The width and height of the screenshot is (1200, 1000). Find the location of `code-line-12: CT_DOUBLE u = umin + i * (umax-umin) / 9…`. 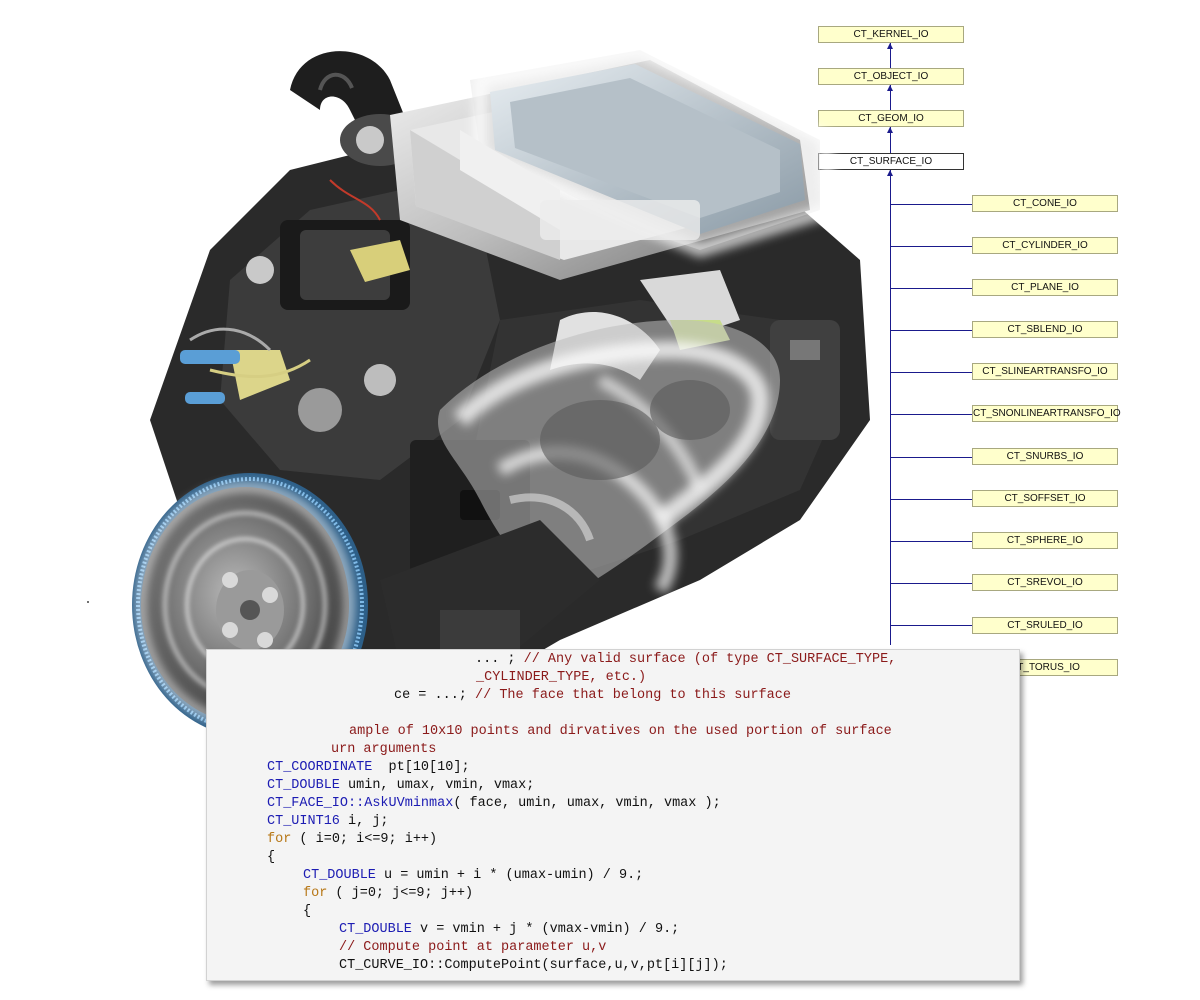

code-line-12: CT_DOUBLE u = umin + i * (umax-umin) / 9… is located at coordinates (473, 876).